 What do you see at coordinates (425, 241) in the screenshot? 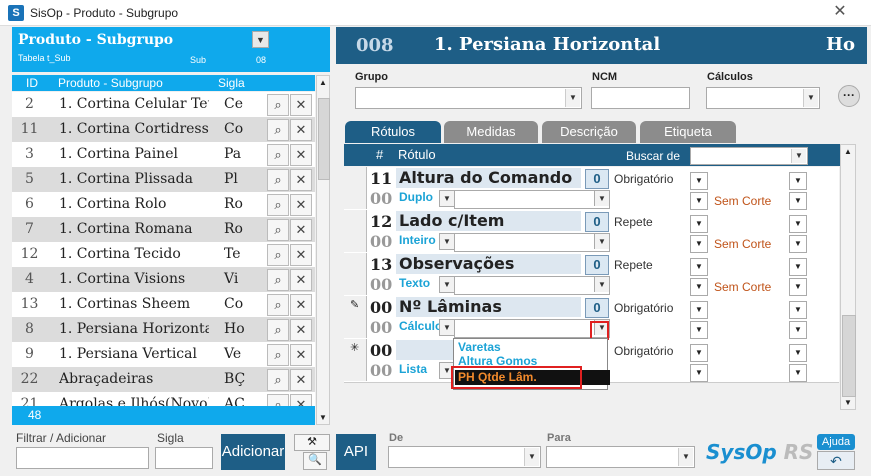
I see `type-select: Inteiro ▼` at bounding box center [425, 241].